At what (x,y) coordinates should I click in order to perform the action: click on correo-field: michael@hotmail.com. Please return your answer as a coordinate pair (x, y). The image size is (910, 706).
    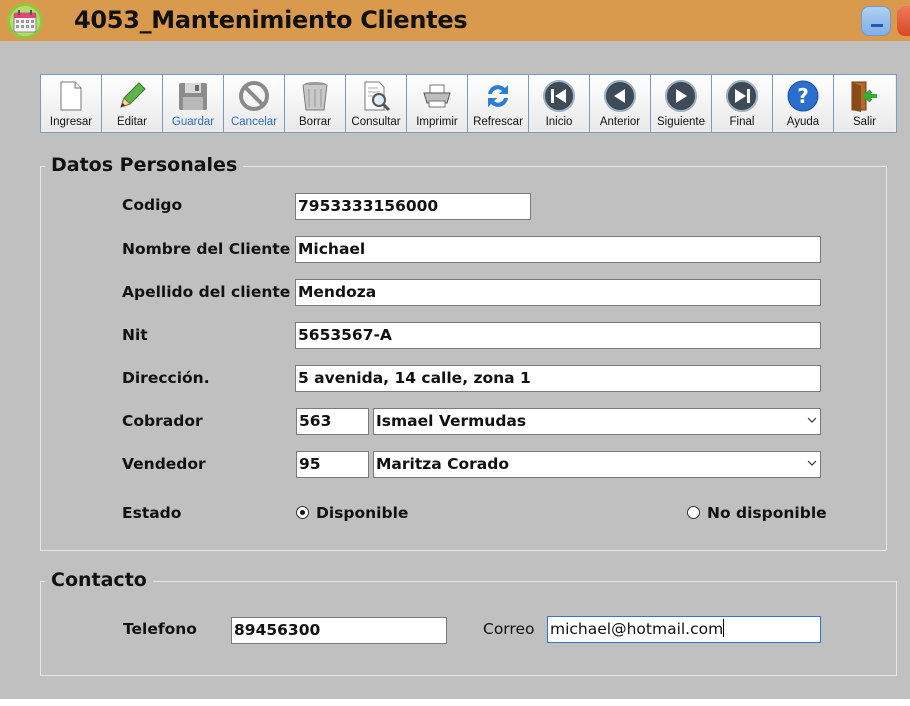
    Looking at the image, I should click on (684, 629).